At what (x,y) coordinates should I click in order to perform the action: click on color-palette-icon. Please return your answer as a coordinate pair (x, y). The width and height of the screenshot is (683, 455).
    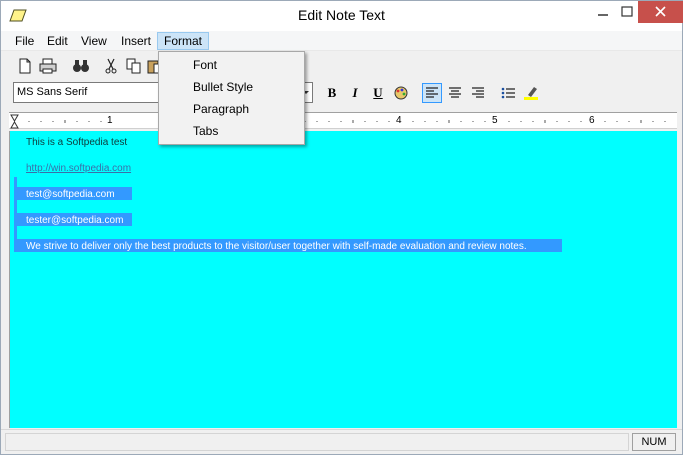
    Looking at the image, I should click on (401, 93).